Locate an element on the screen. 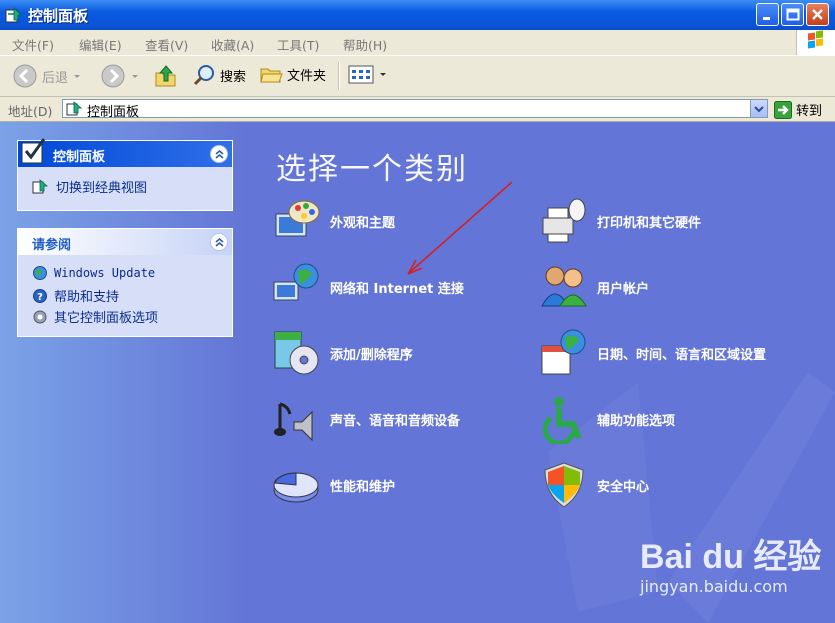  printer-mouse-icon is located at coordinates (564, 221).